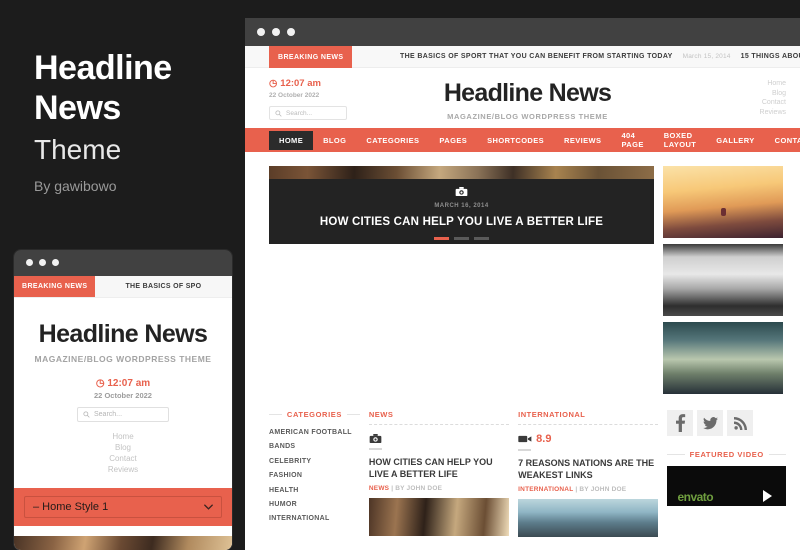  What do you see at coordinates (379, 488) in the screenshot?
I see `news-post-category: NEWS` at bounding box center [379, 488].